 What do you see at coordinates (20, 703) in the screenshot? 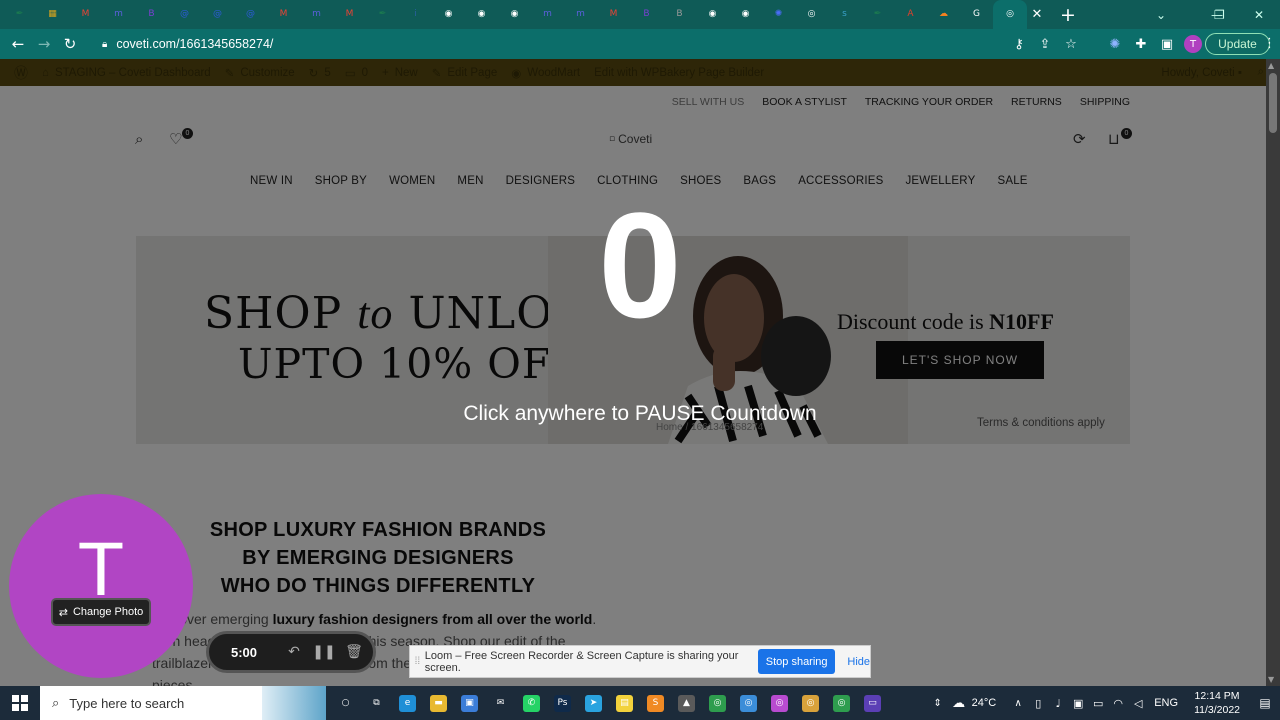
I see `windows-start-icon` at bounding box center [20, 703].